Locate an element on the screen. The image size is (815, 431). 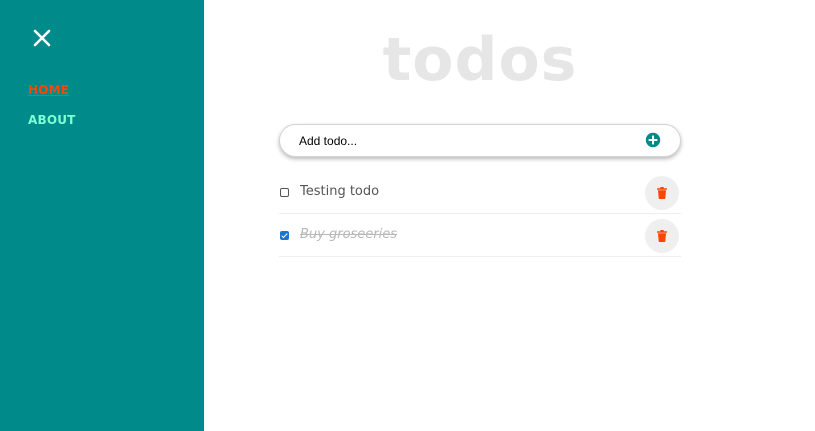
add-todo-button is located at coordinates (653, 140).